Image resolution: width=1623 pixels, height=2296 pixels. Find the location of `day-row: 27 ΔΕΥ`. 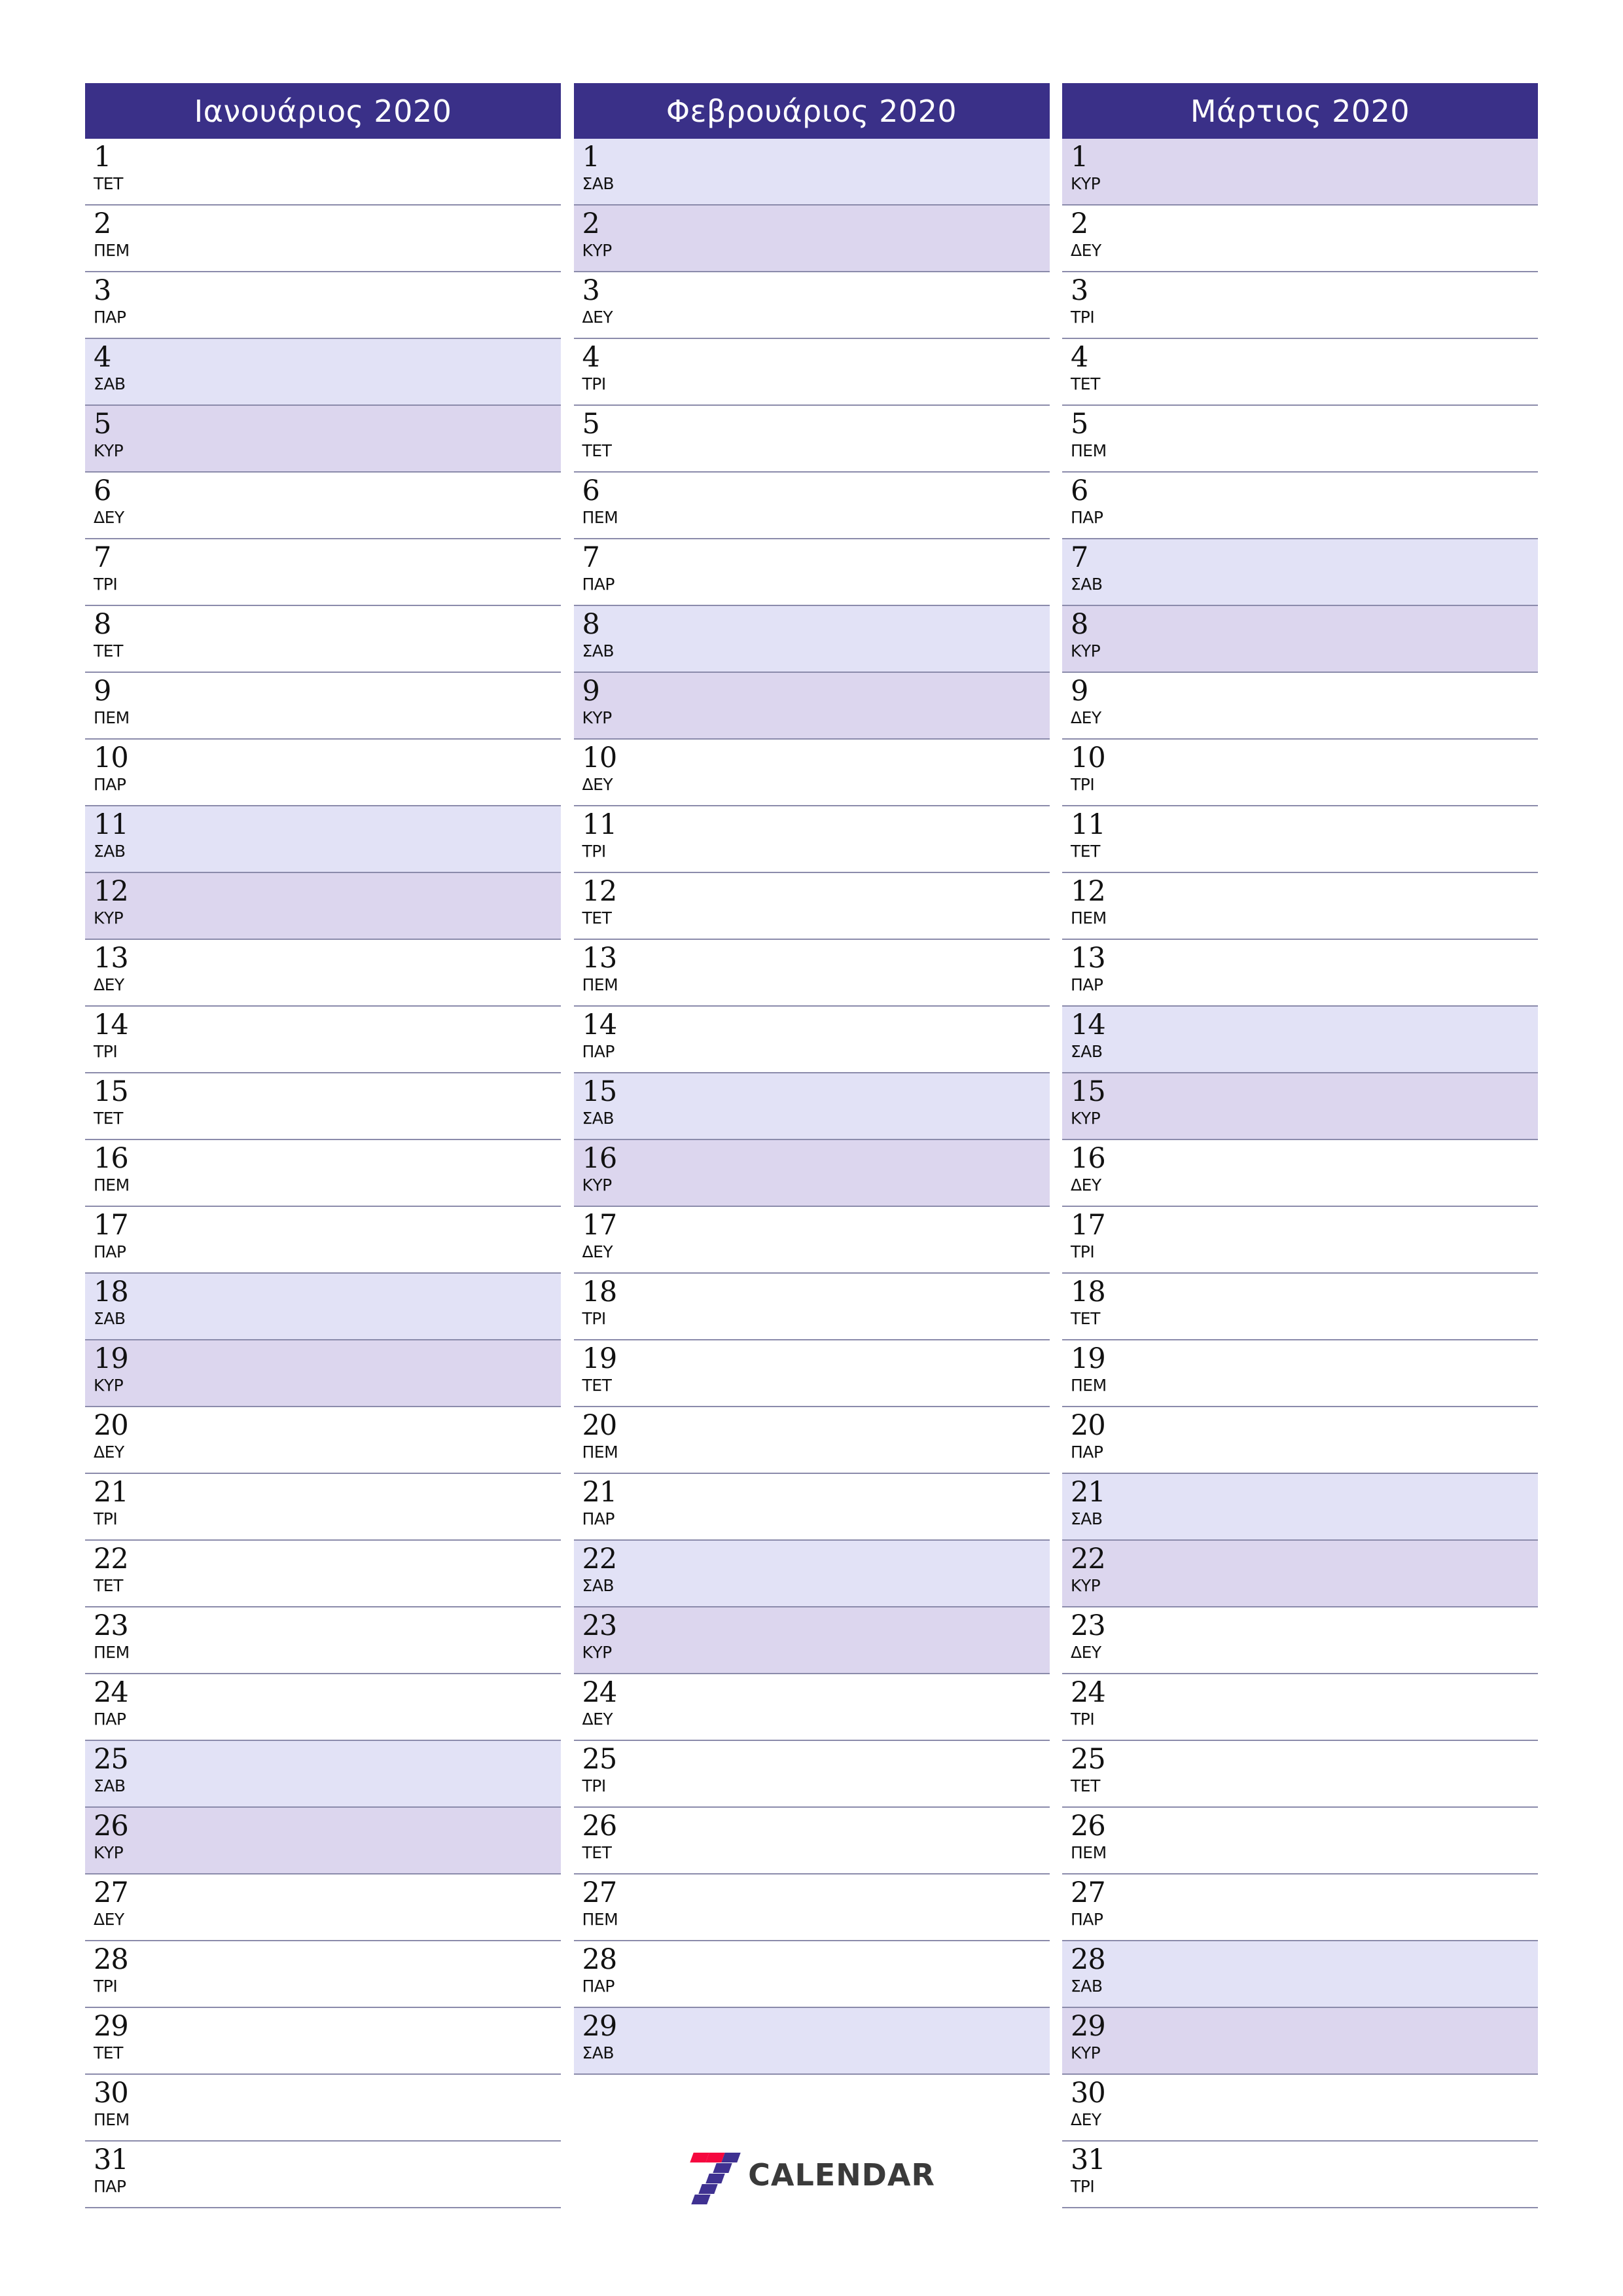

day-row: 27 ΔΕΥ is located at coordinates (323, 1907).